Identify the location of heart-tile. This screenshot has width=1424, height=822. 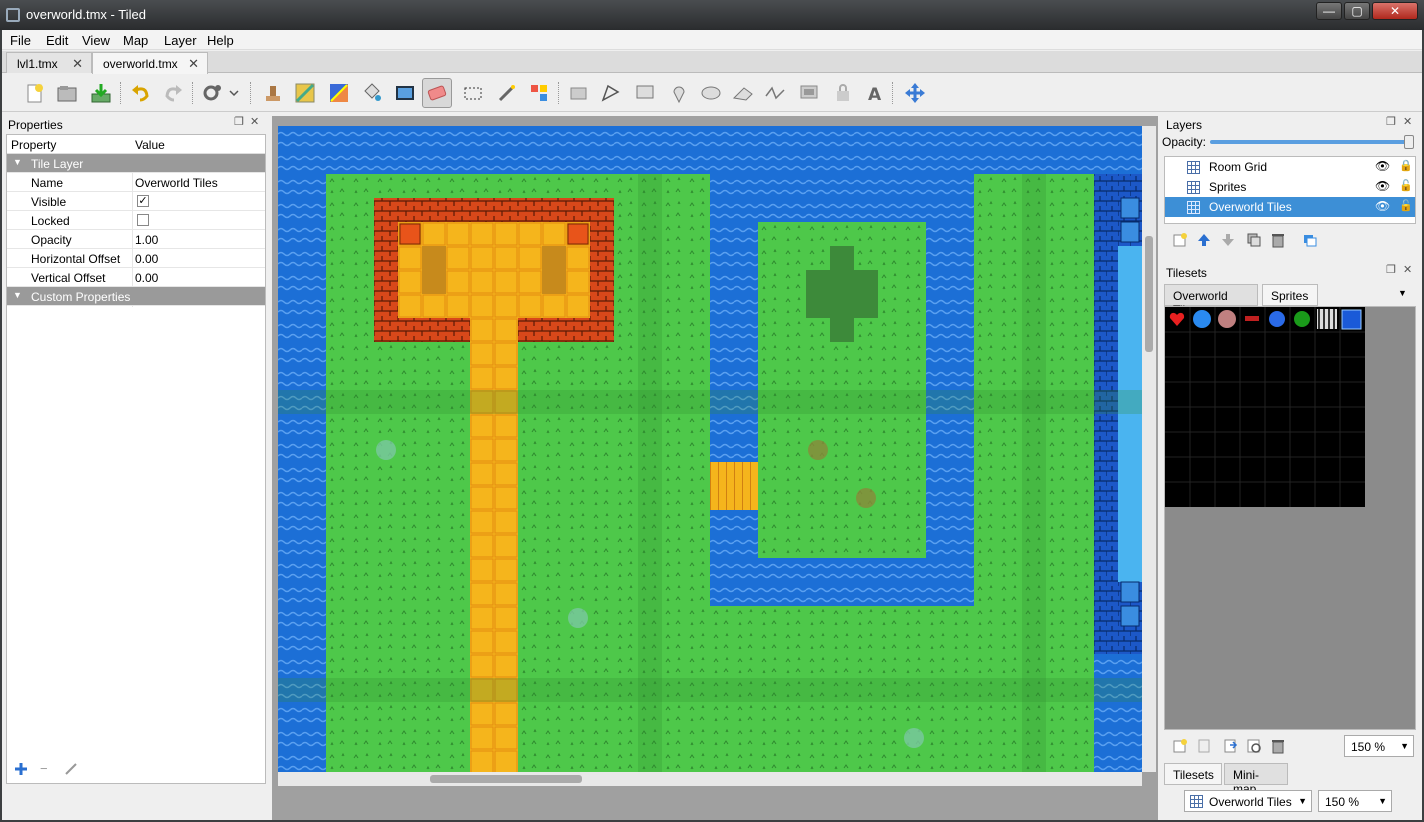
(1177, 319).